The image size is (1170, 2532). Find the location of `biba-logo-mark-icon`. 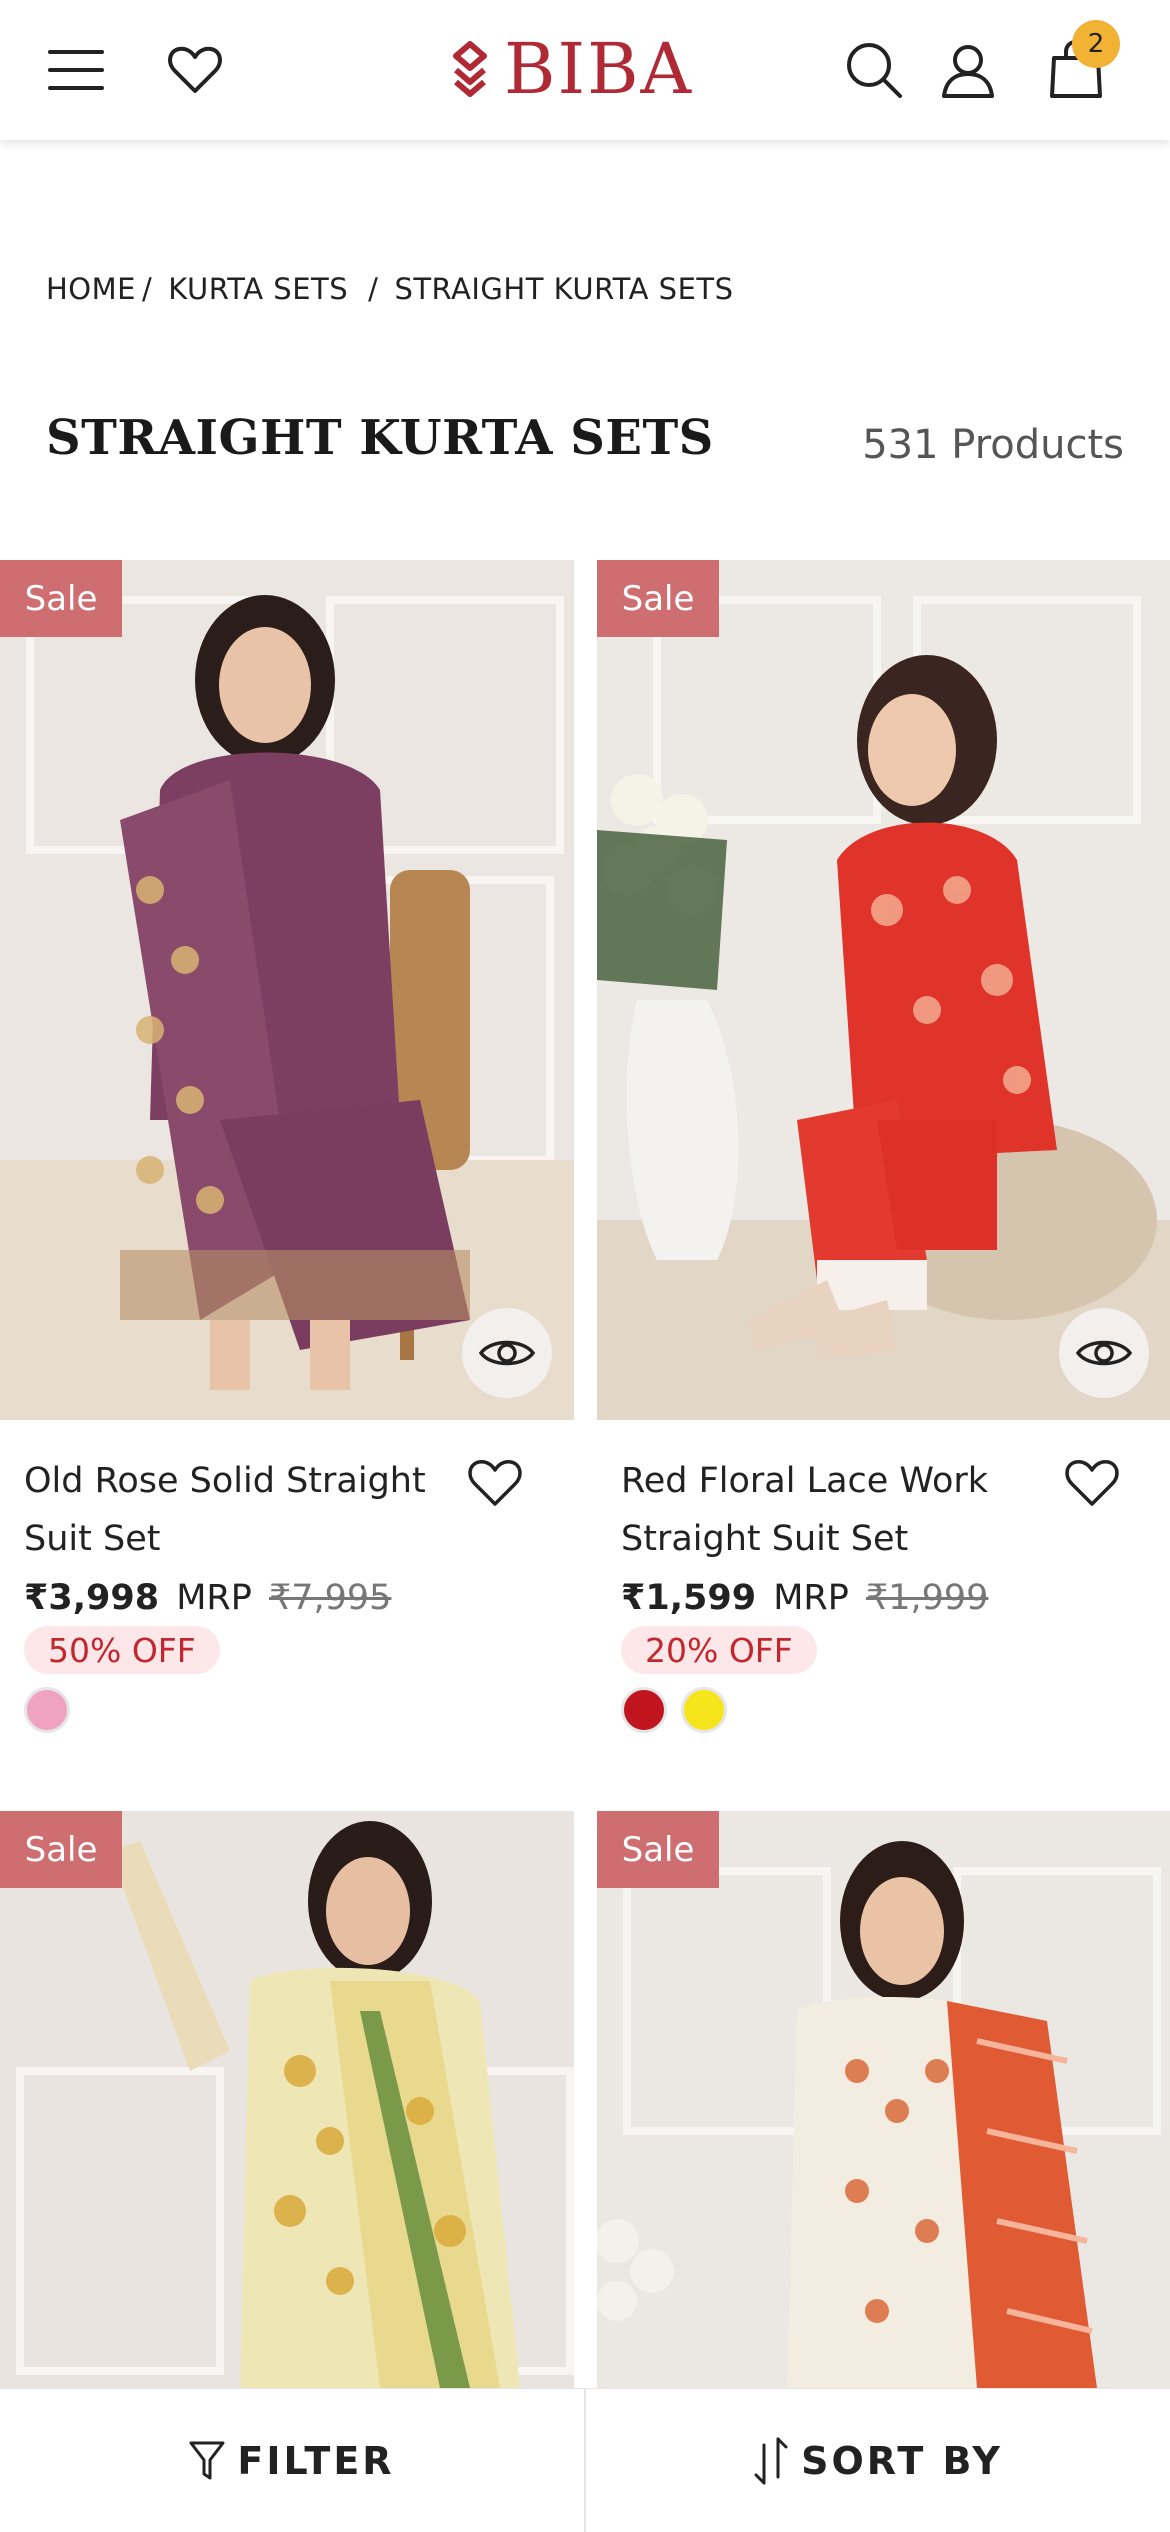

biba-logo-mark-icon is located at coordinates (470, 69).